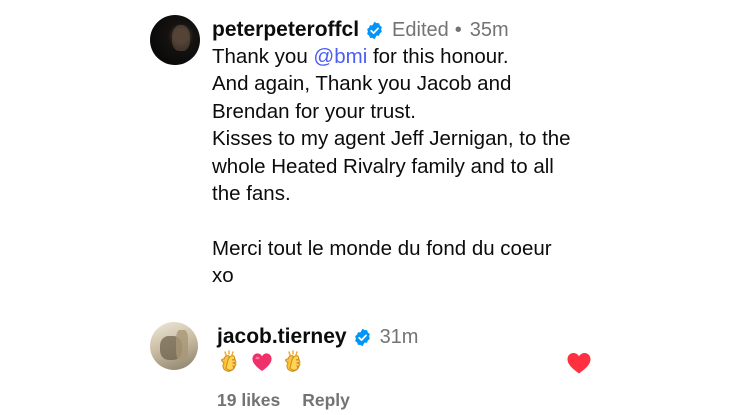 This screenshot has width=740, height=415. What do you see at coordinates (251, 193) in the screenshot?
I see `comment-line: the fans.` at bounding box center [251, 193].